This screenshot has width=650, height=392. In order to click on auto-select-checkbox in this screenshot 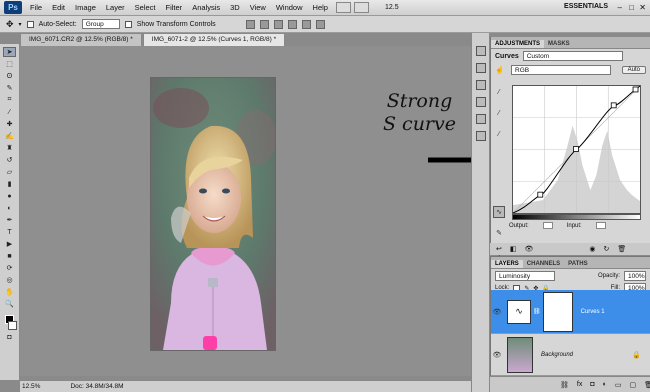, I will do `click(30, 24)`.